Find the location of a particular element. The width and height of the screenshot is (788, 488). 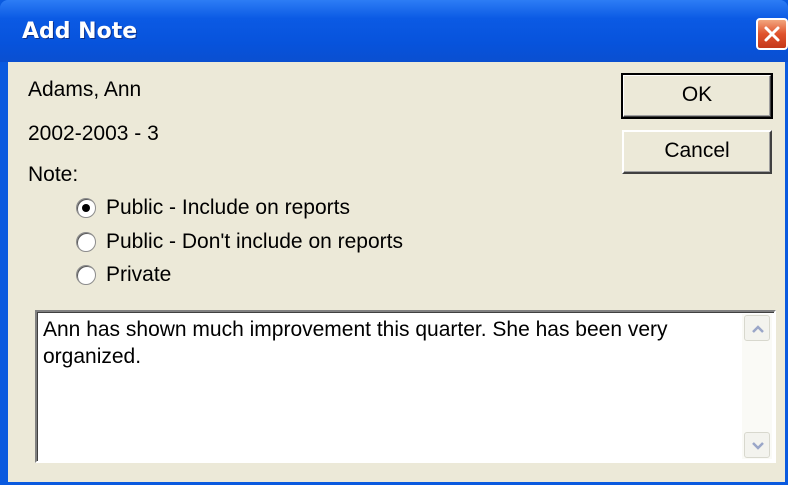

close-button is located at coordinates (772, 34).